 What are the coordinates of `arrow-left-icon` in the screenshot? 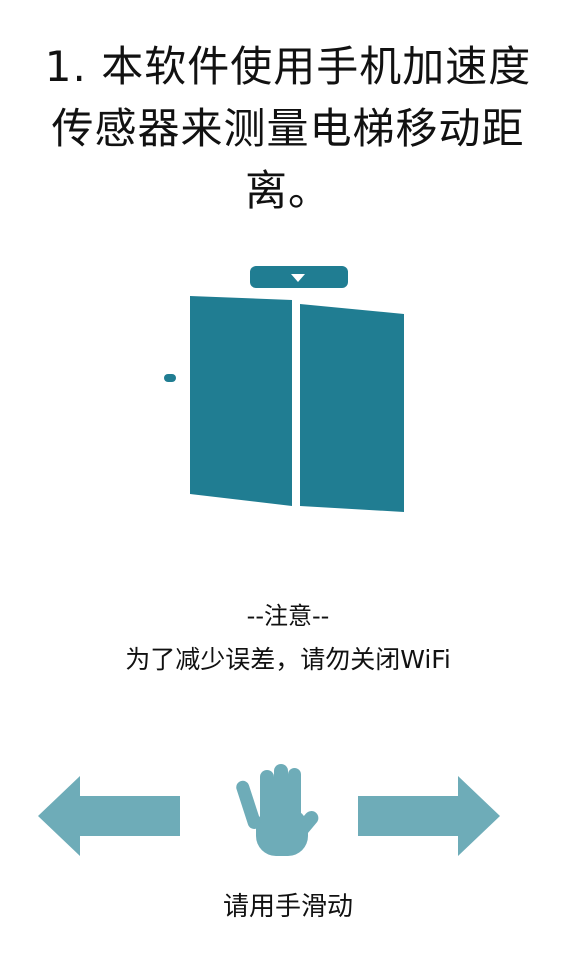 It's located at (110, 816).